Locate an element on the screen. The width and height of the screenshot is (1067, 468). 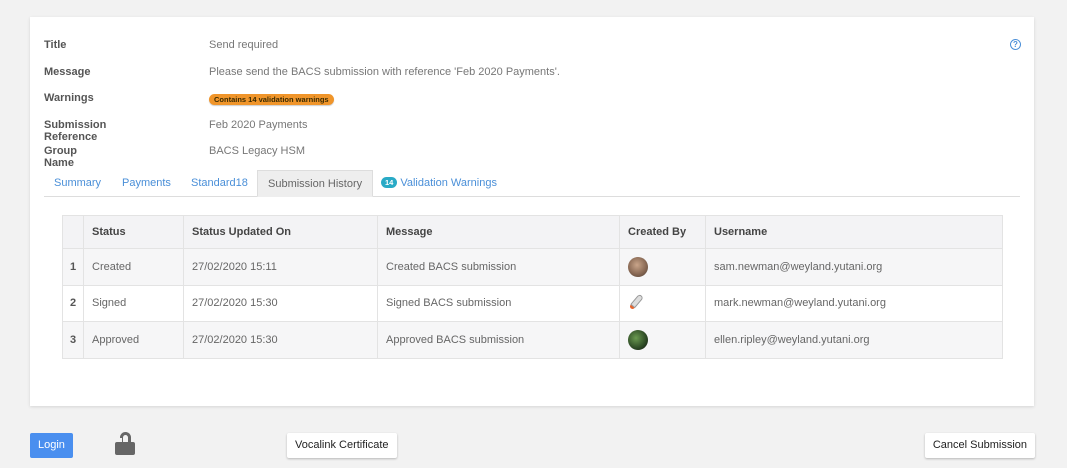
detail-label: Message is located at coordinates (67, 71).